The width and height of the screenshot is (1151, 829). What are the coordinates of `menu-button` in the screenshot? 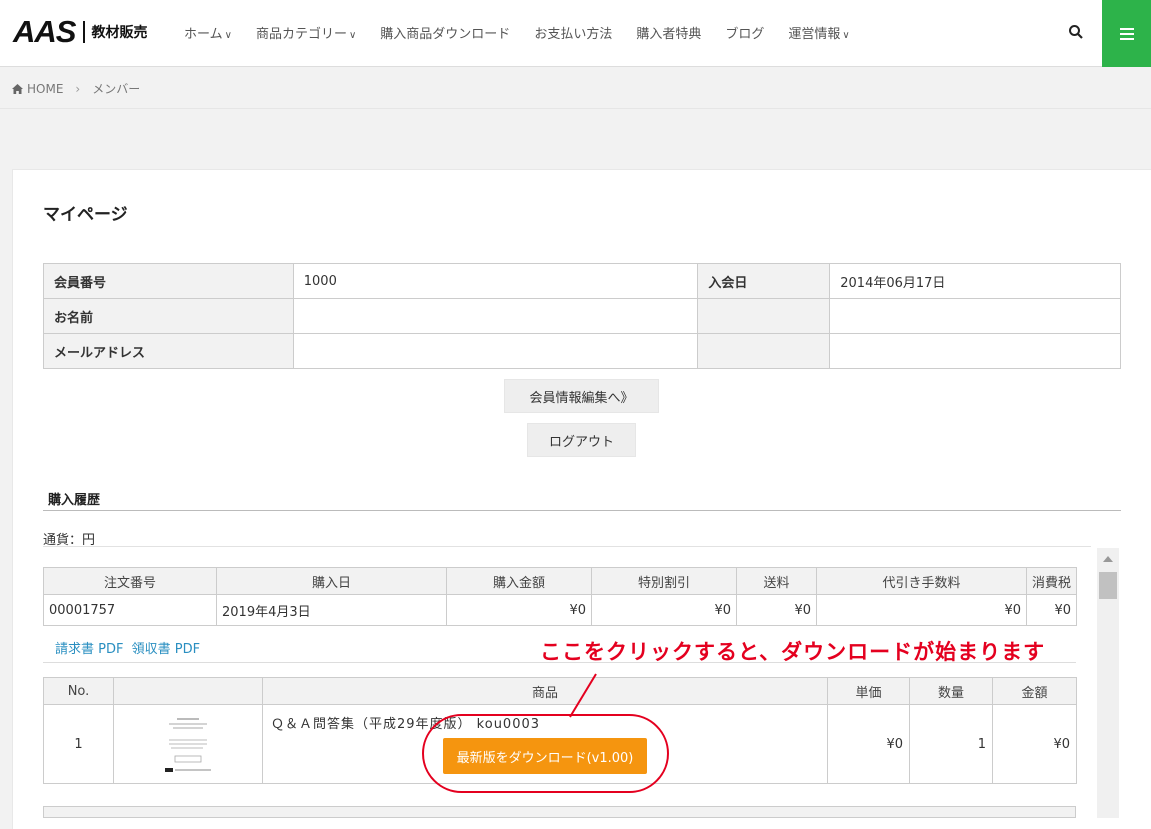 It's located at (1126, 33).